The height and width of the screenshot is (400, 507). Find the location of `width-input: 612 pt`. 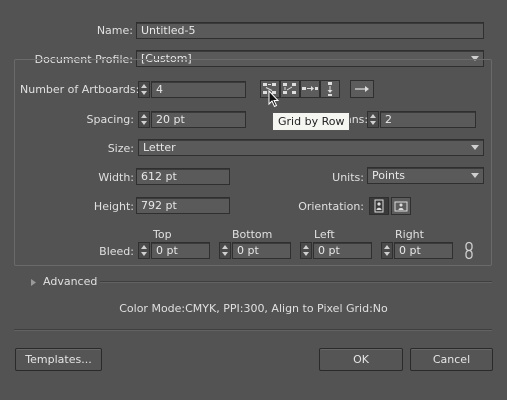

width-input: 612 pt is located at coordinates (183, 176).